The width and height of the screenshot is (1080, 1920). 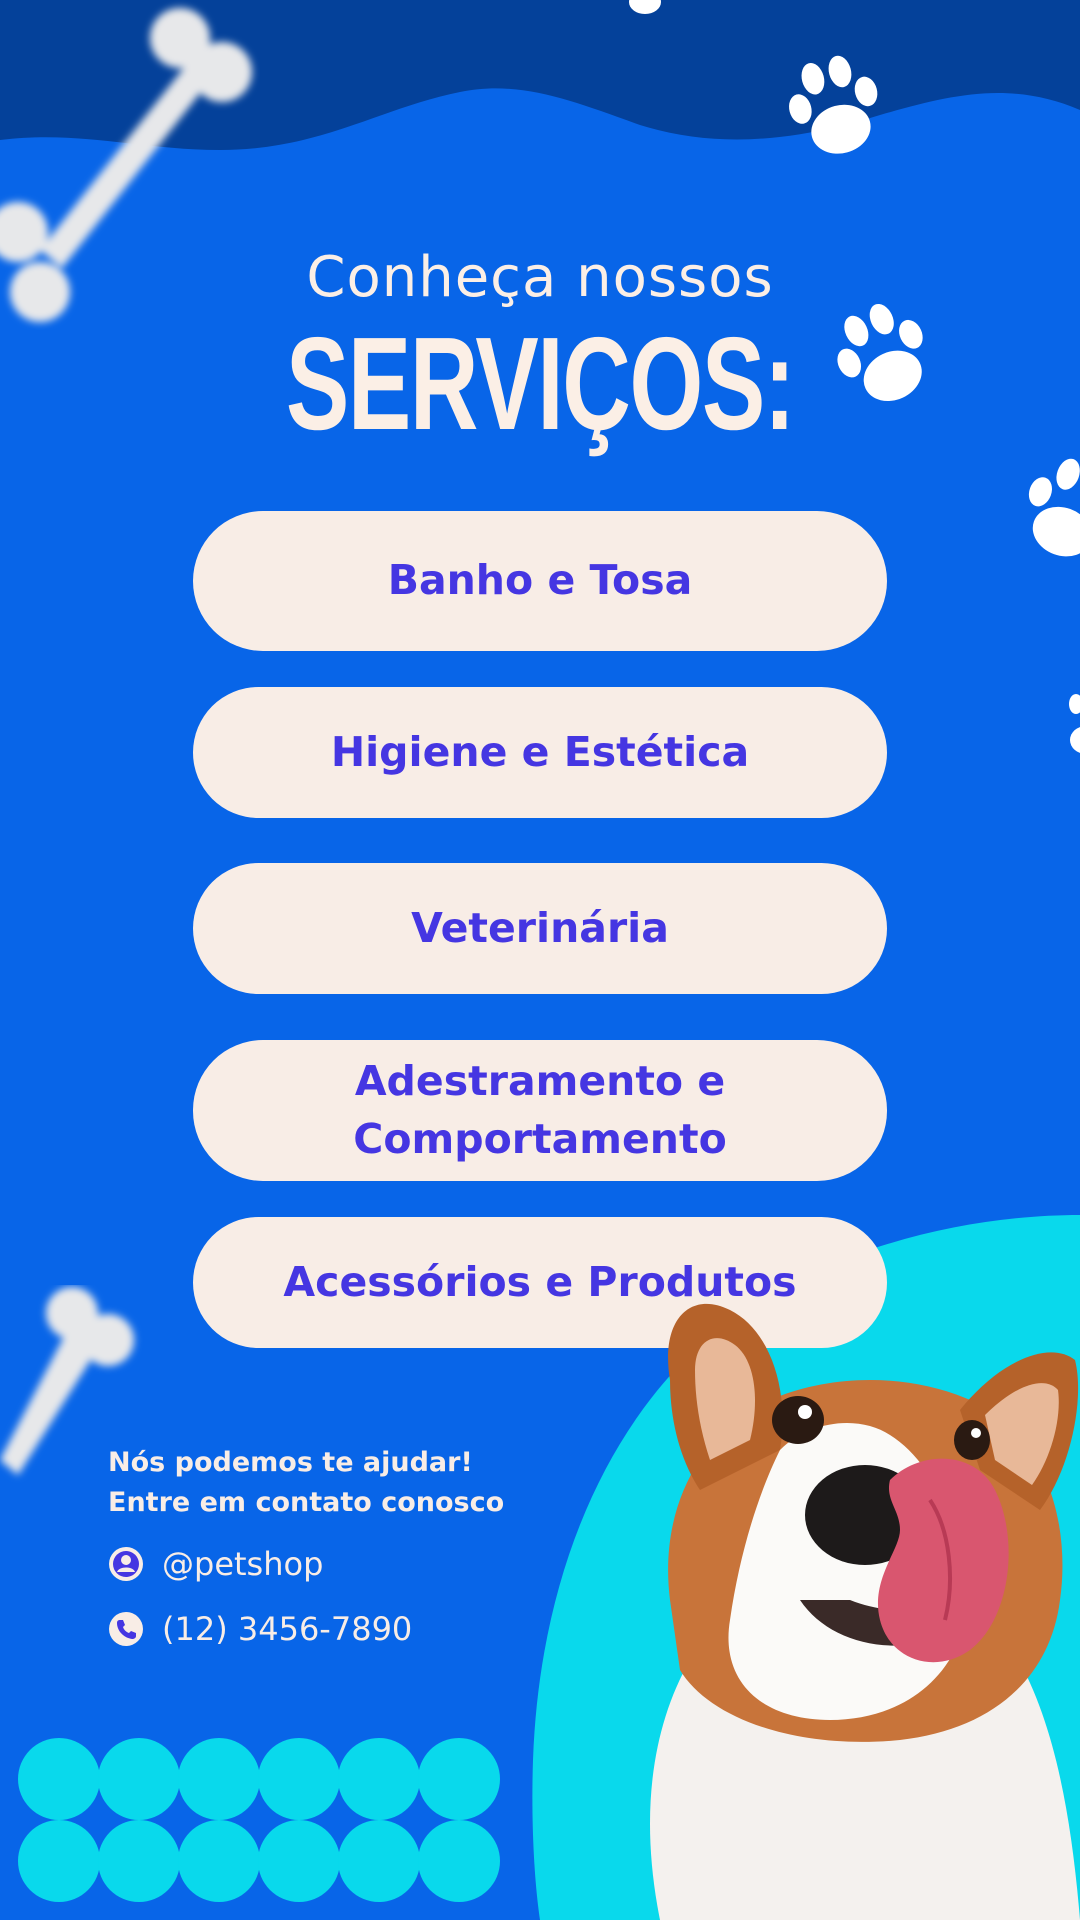 What do you see at coordinates (540, 277) in the screenshot?
I see `headline-intro: Conheça nossos` at bounding box center [540, 277].